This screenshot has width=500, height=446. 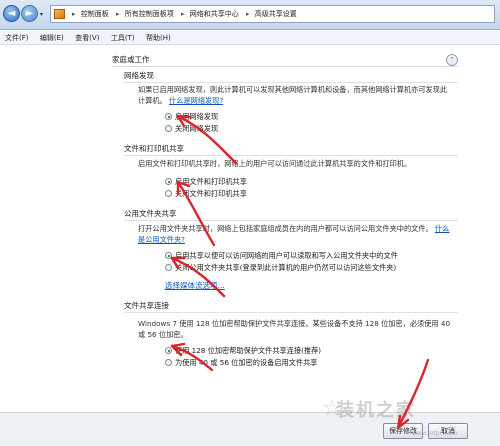 I want to click on button-bar: 保存修改 取消, so click(x=250, y=429).